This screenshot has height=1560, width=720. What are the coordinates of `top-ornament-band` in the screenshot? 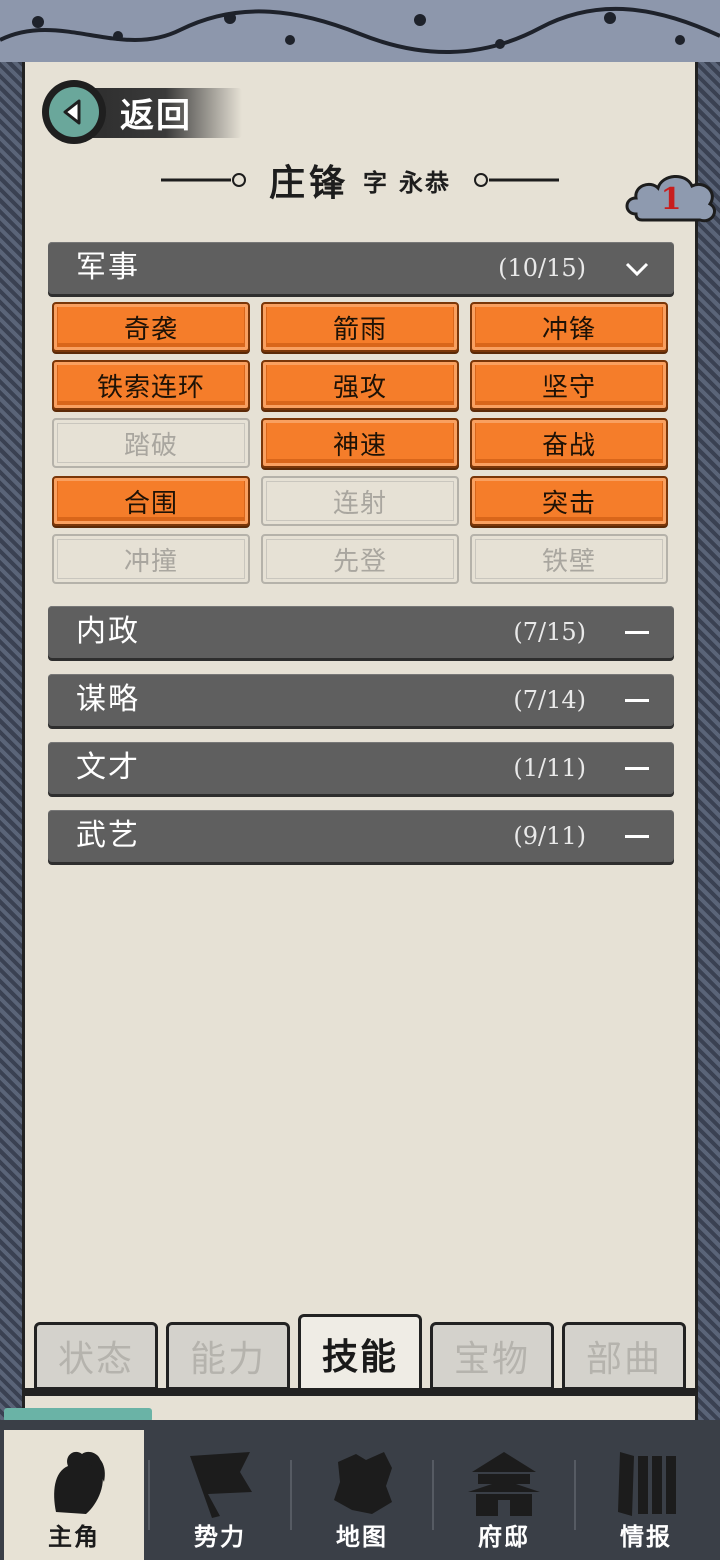 It's located at (360, 32).